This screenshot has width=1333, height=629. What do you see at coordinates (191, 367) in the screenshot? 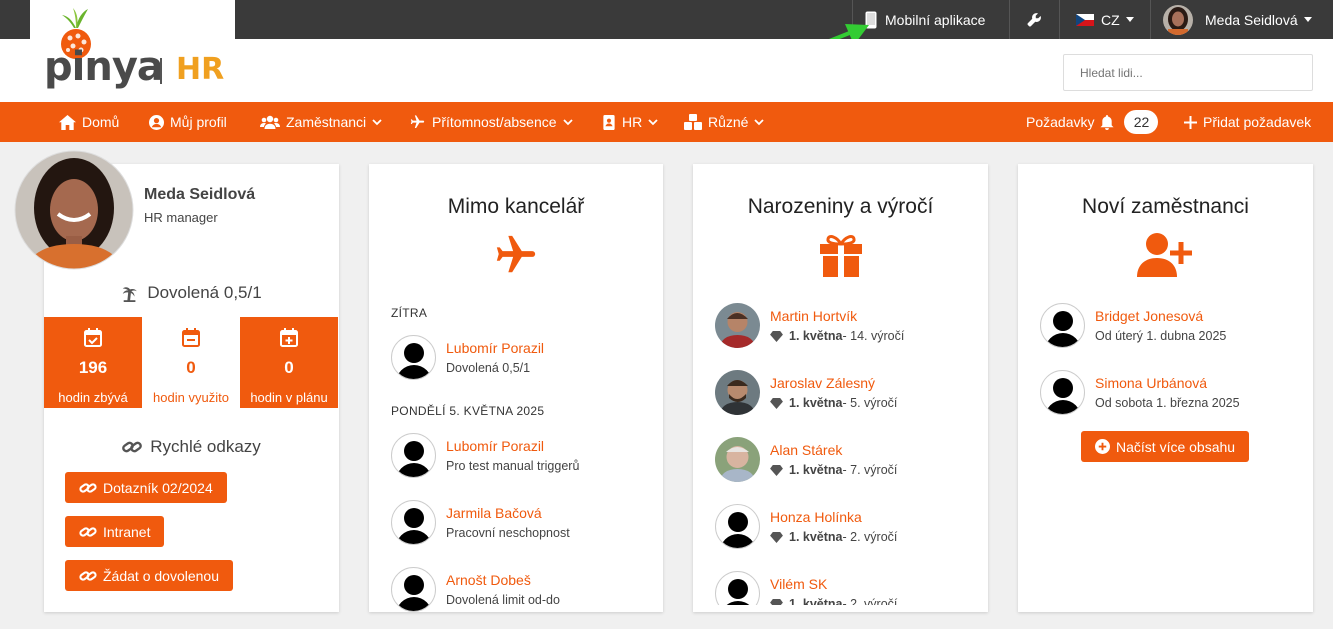
I see `stat-used-value: 0` at bounding box center [191, 367].